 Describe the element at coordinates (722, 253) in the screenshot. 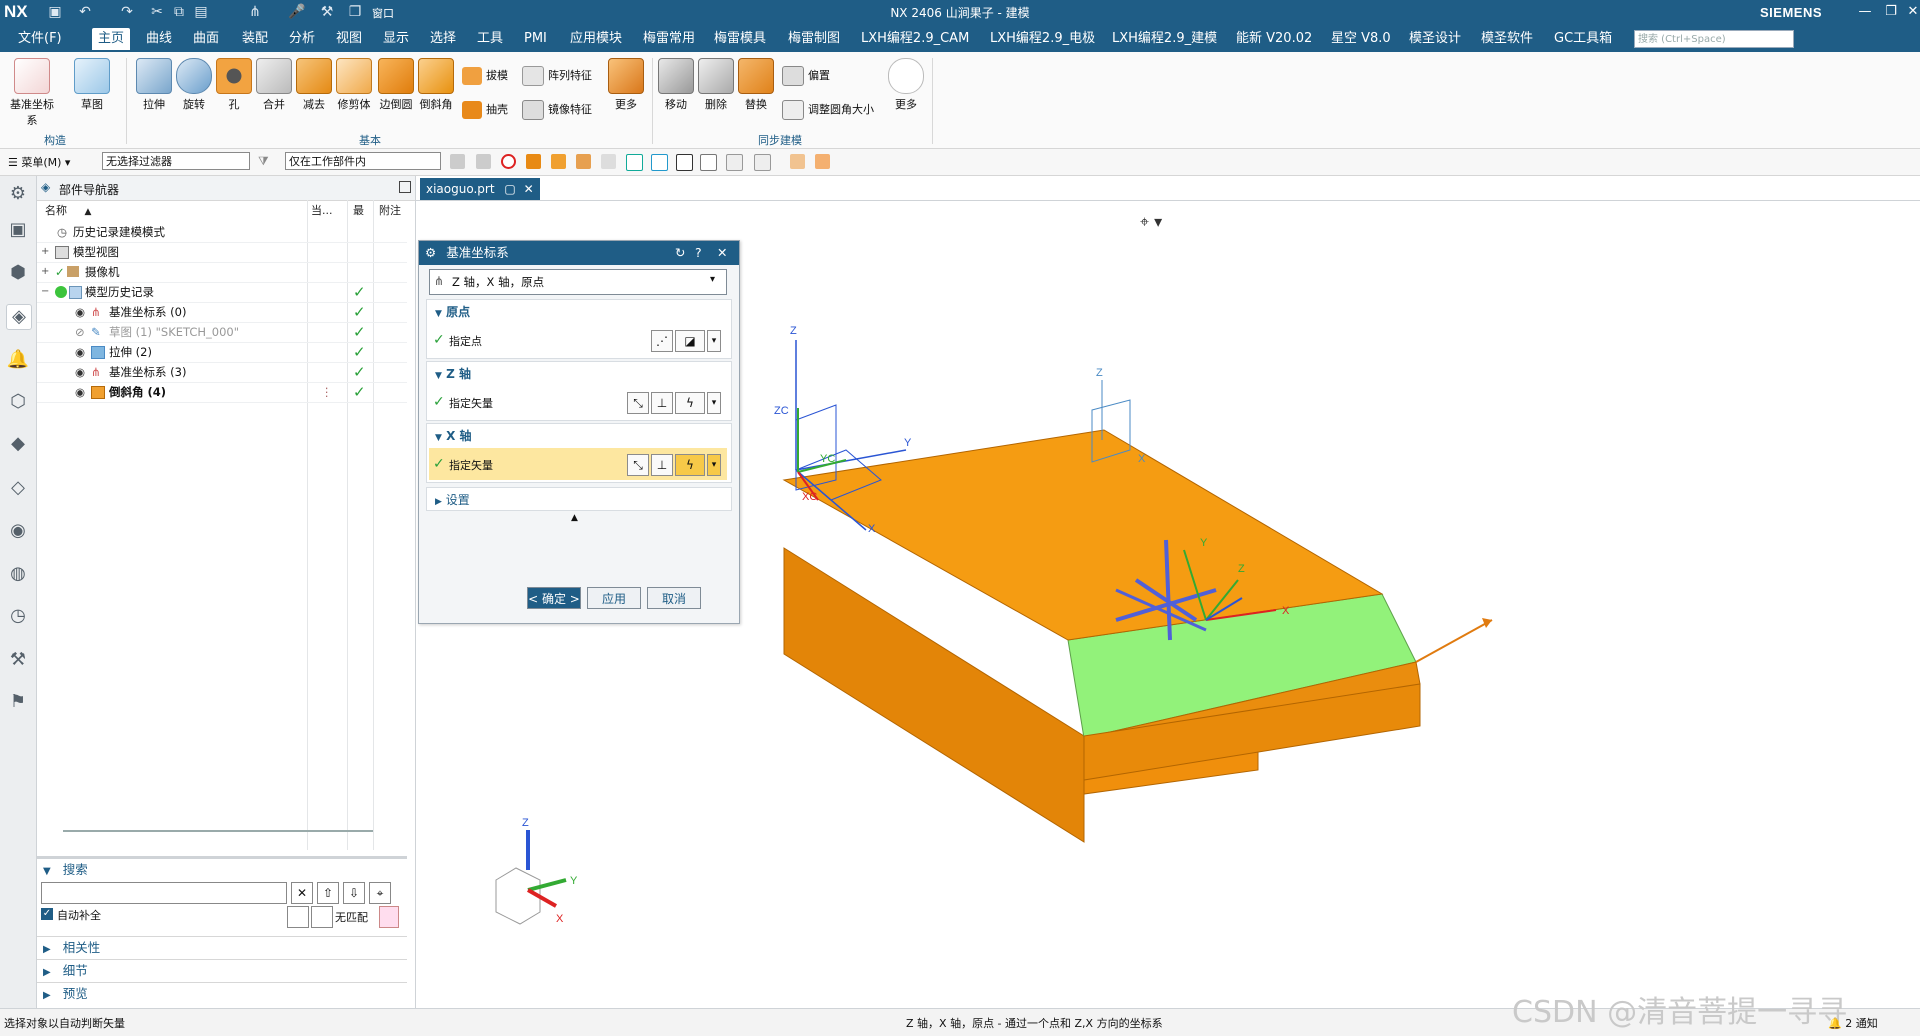

I see `dialog-close-icon: ✕` at that location.